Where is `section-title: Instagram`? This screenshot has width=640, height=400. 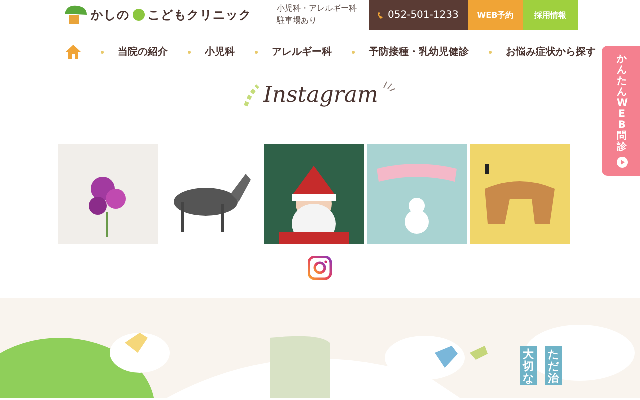
section-title: Instagram is located at coordinates (321, 96).